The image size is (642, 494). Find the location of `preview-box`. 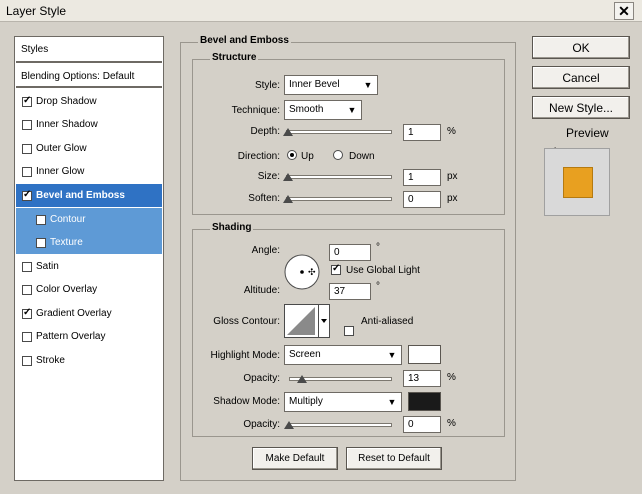

preview-box is located at coordinates (577, 182).